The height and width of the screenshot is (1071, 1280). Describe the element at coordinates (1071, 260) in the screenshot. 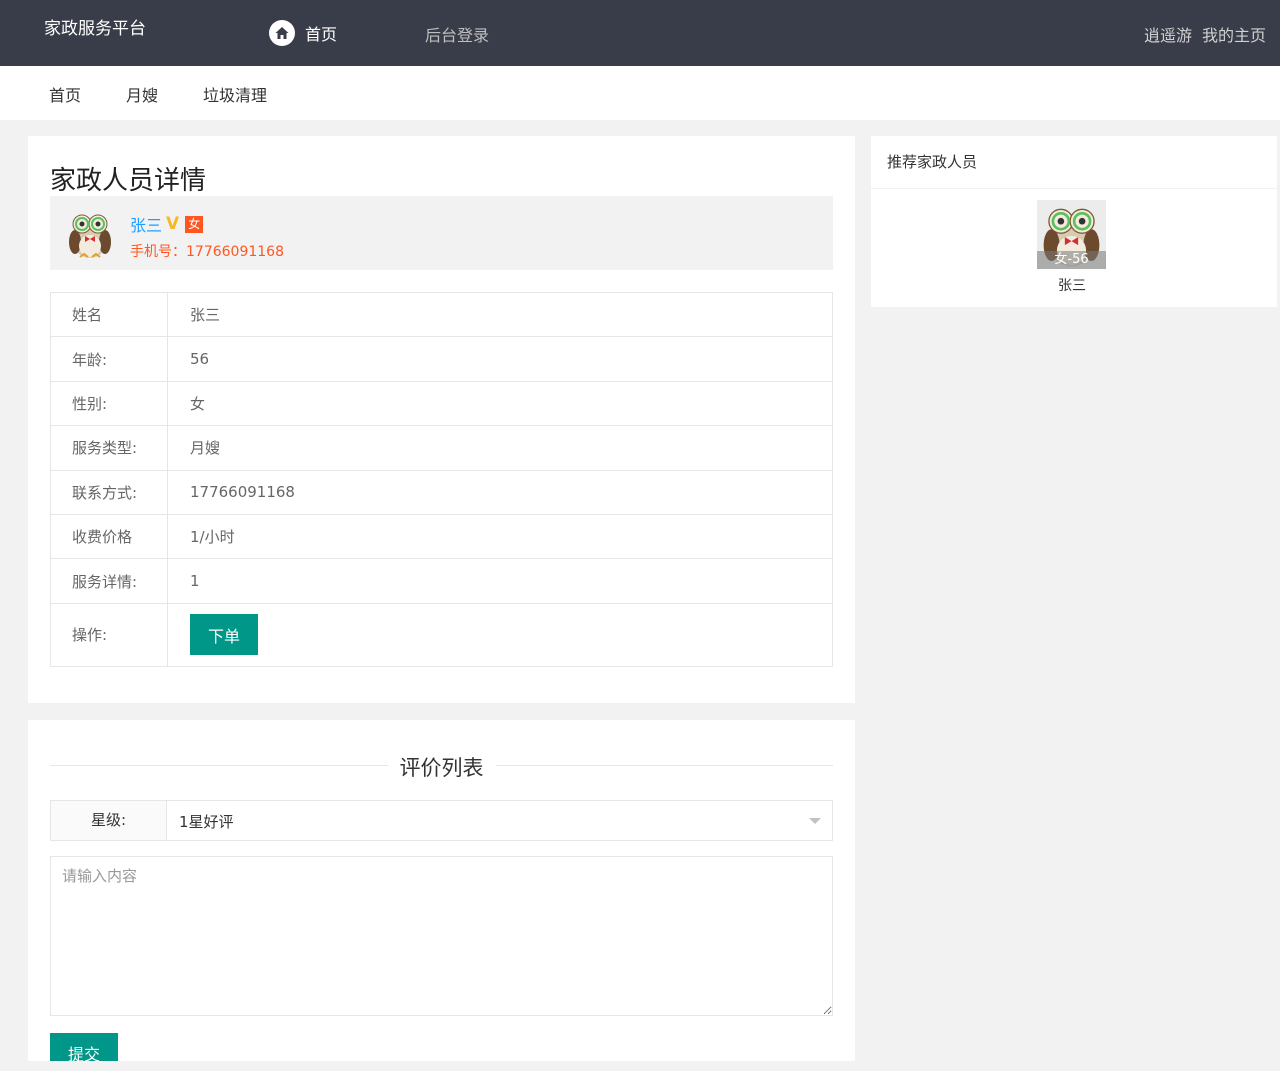

I see `recommend-tag: 女-56` at that location.